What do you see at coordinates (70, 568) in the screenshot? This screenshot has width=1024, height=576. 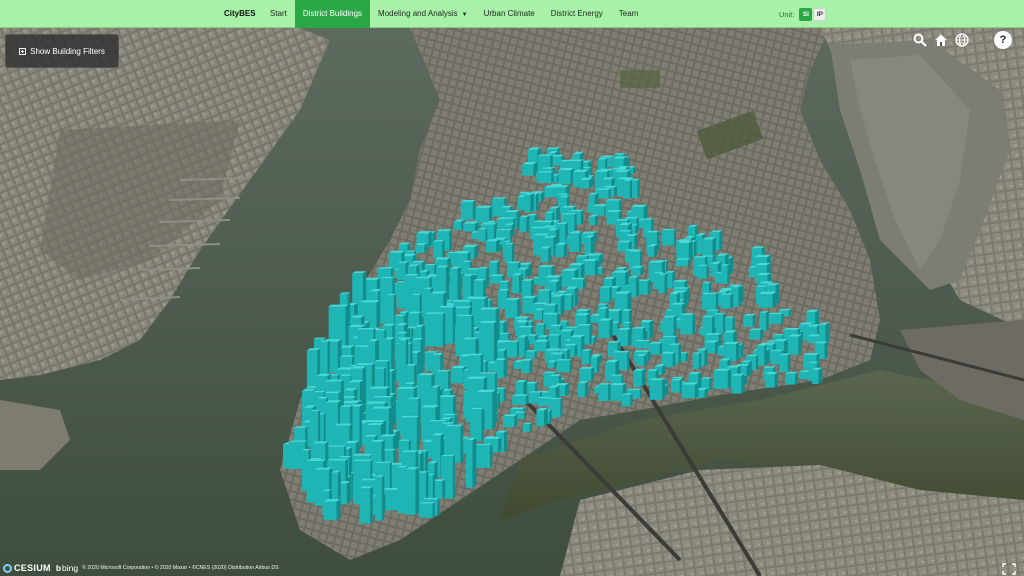 I see `bing-label: bing` at bounding box center [70, 568].